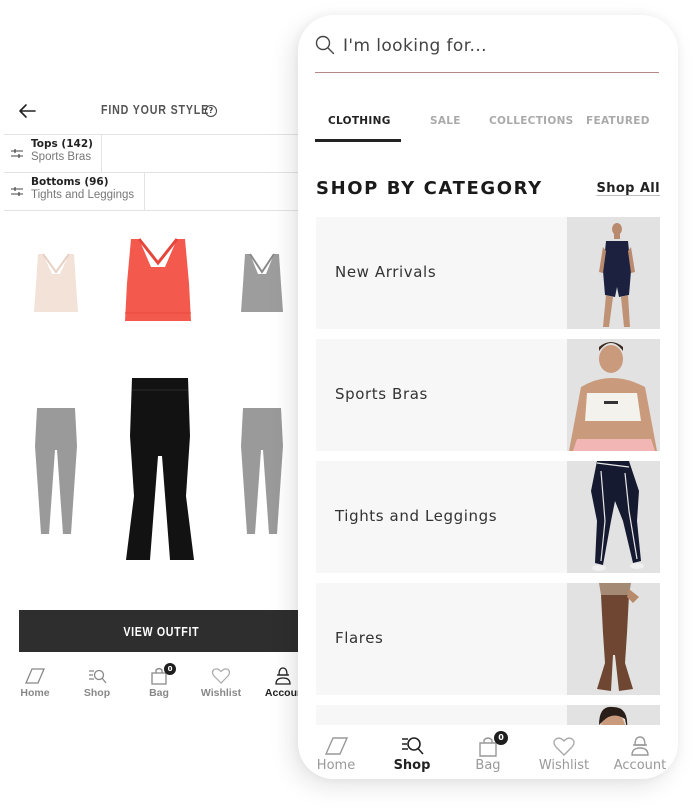 The image size is (700, 809). I want to click on category-tabs: CLOTHING SALE COLLECTIONS FEATURED, so click(490, 129).